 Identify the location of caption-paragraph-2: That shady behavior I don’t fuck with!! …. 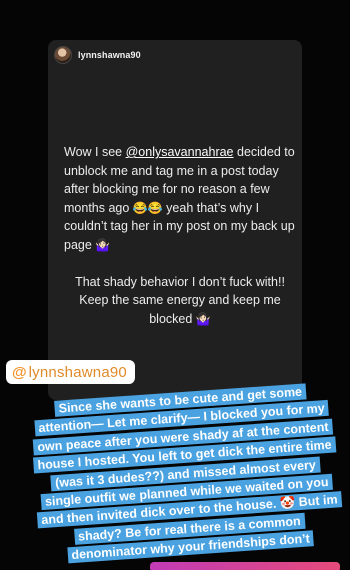
(180, 301).